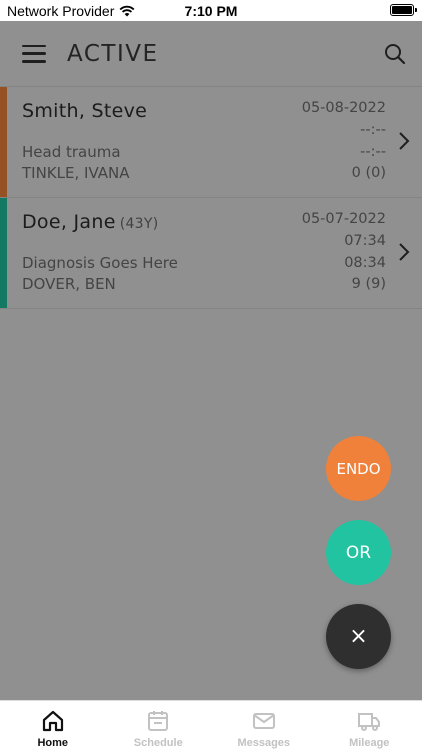 The width and height of the screenshot is (422, 750). What do you see at coordinates (52, 721) in the screenshot?
I see `home-icon` at bounding box center [52, 721].